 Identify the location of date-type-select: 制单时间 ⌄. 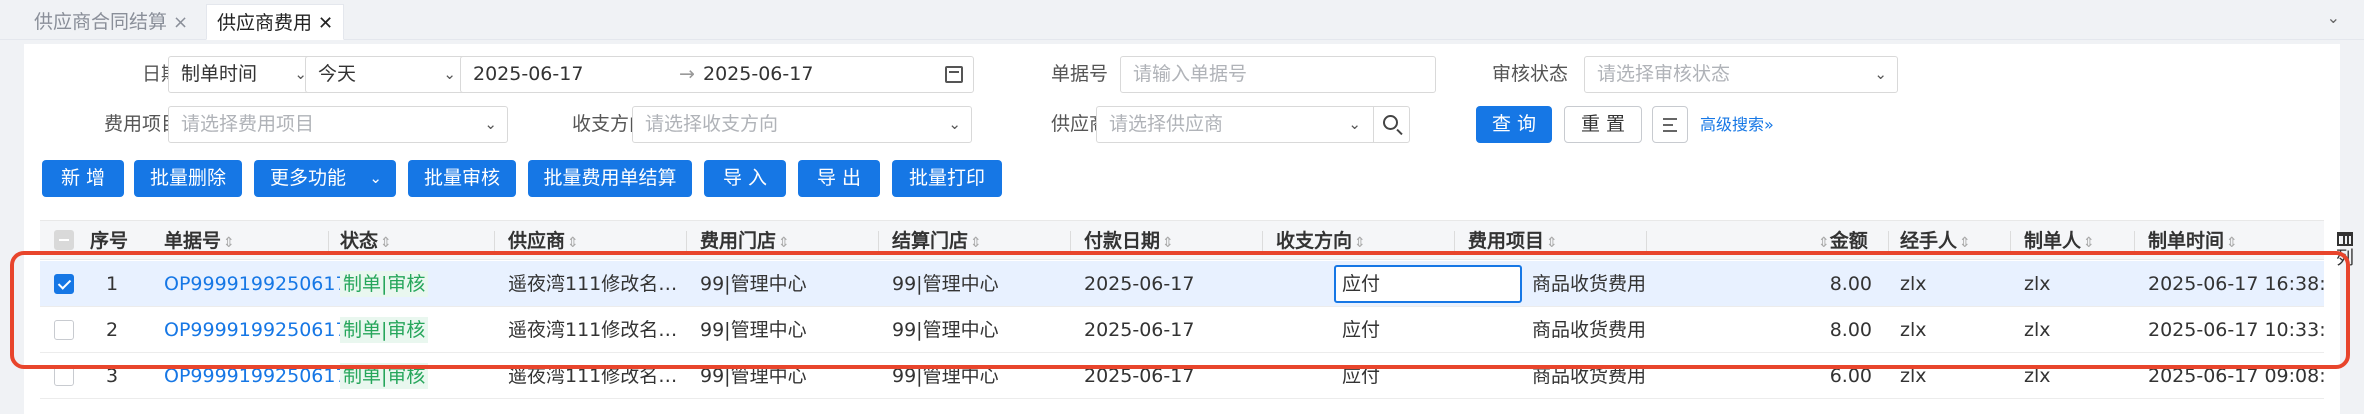
(243, 74).